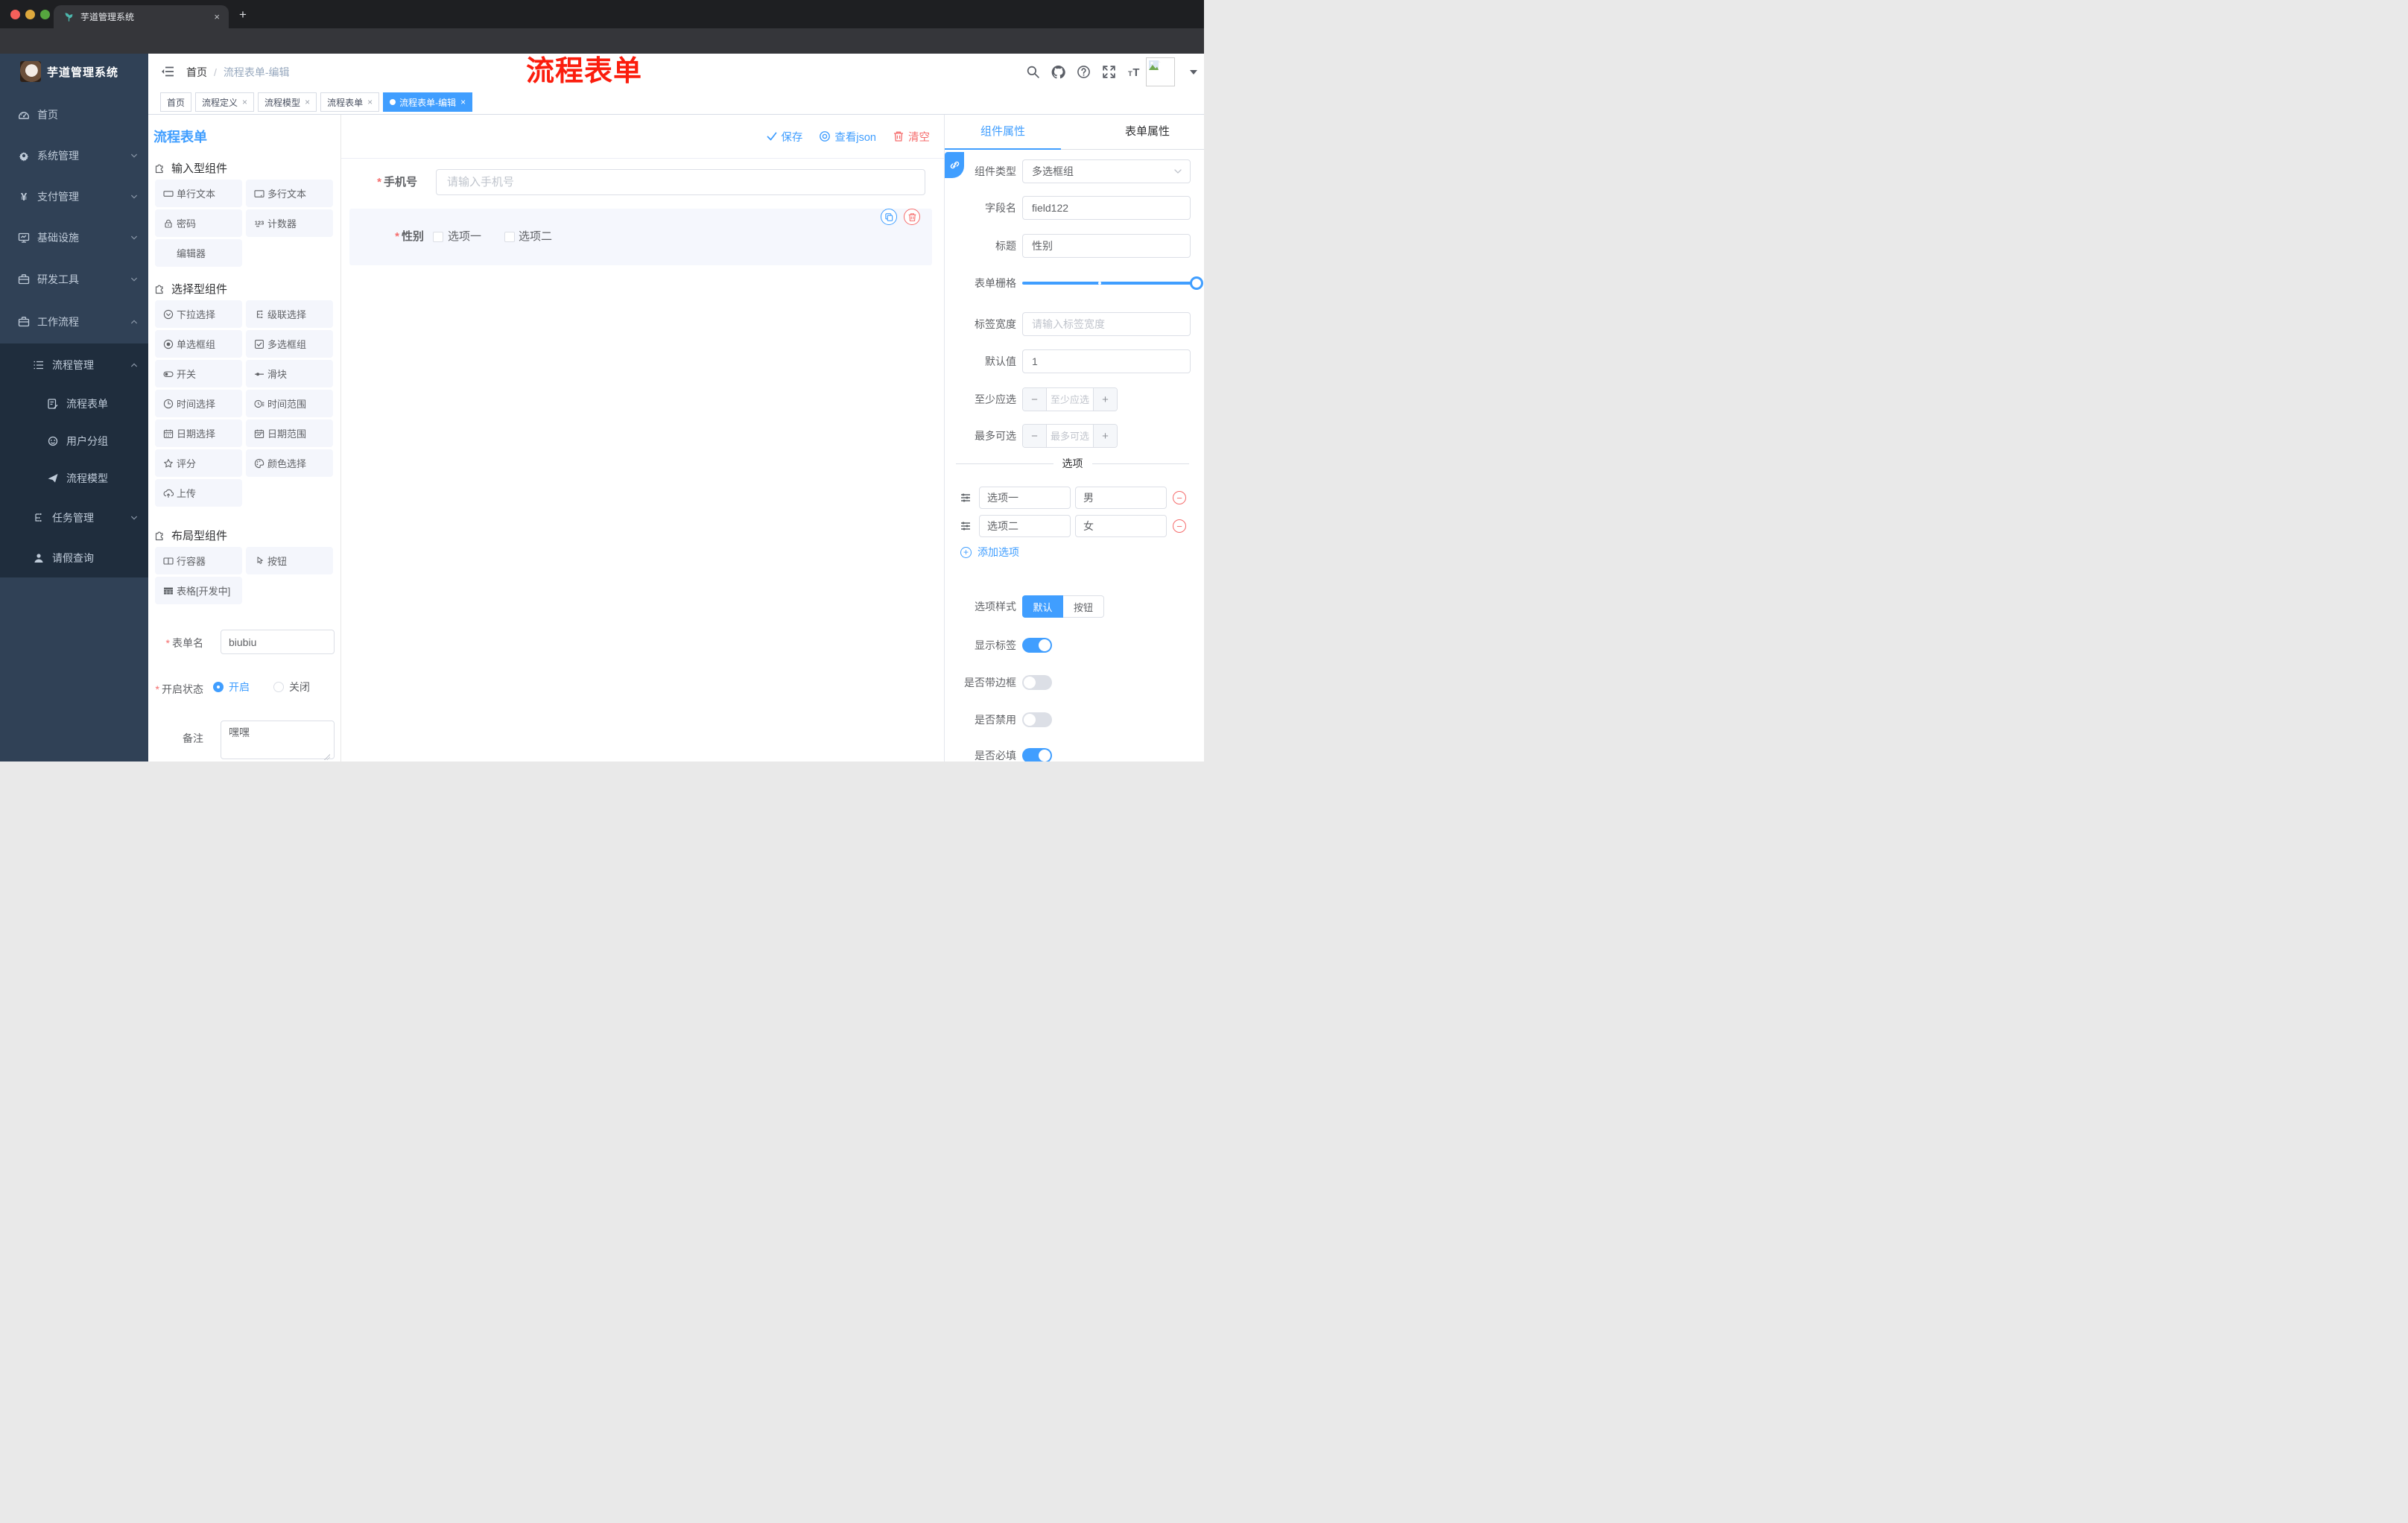 The width and height of the screenshot is (2408, 1523). Describe the element at coordinates (1037, 646) in the screenshot. I see `show-label-switch` at that location.